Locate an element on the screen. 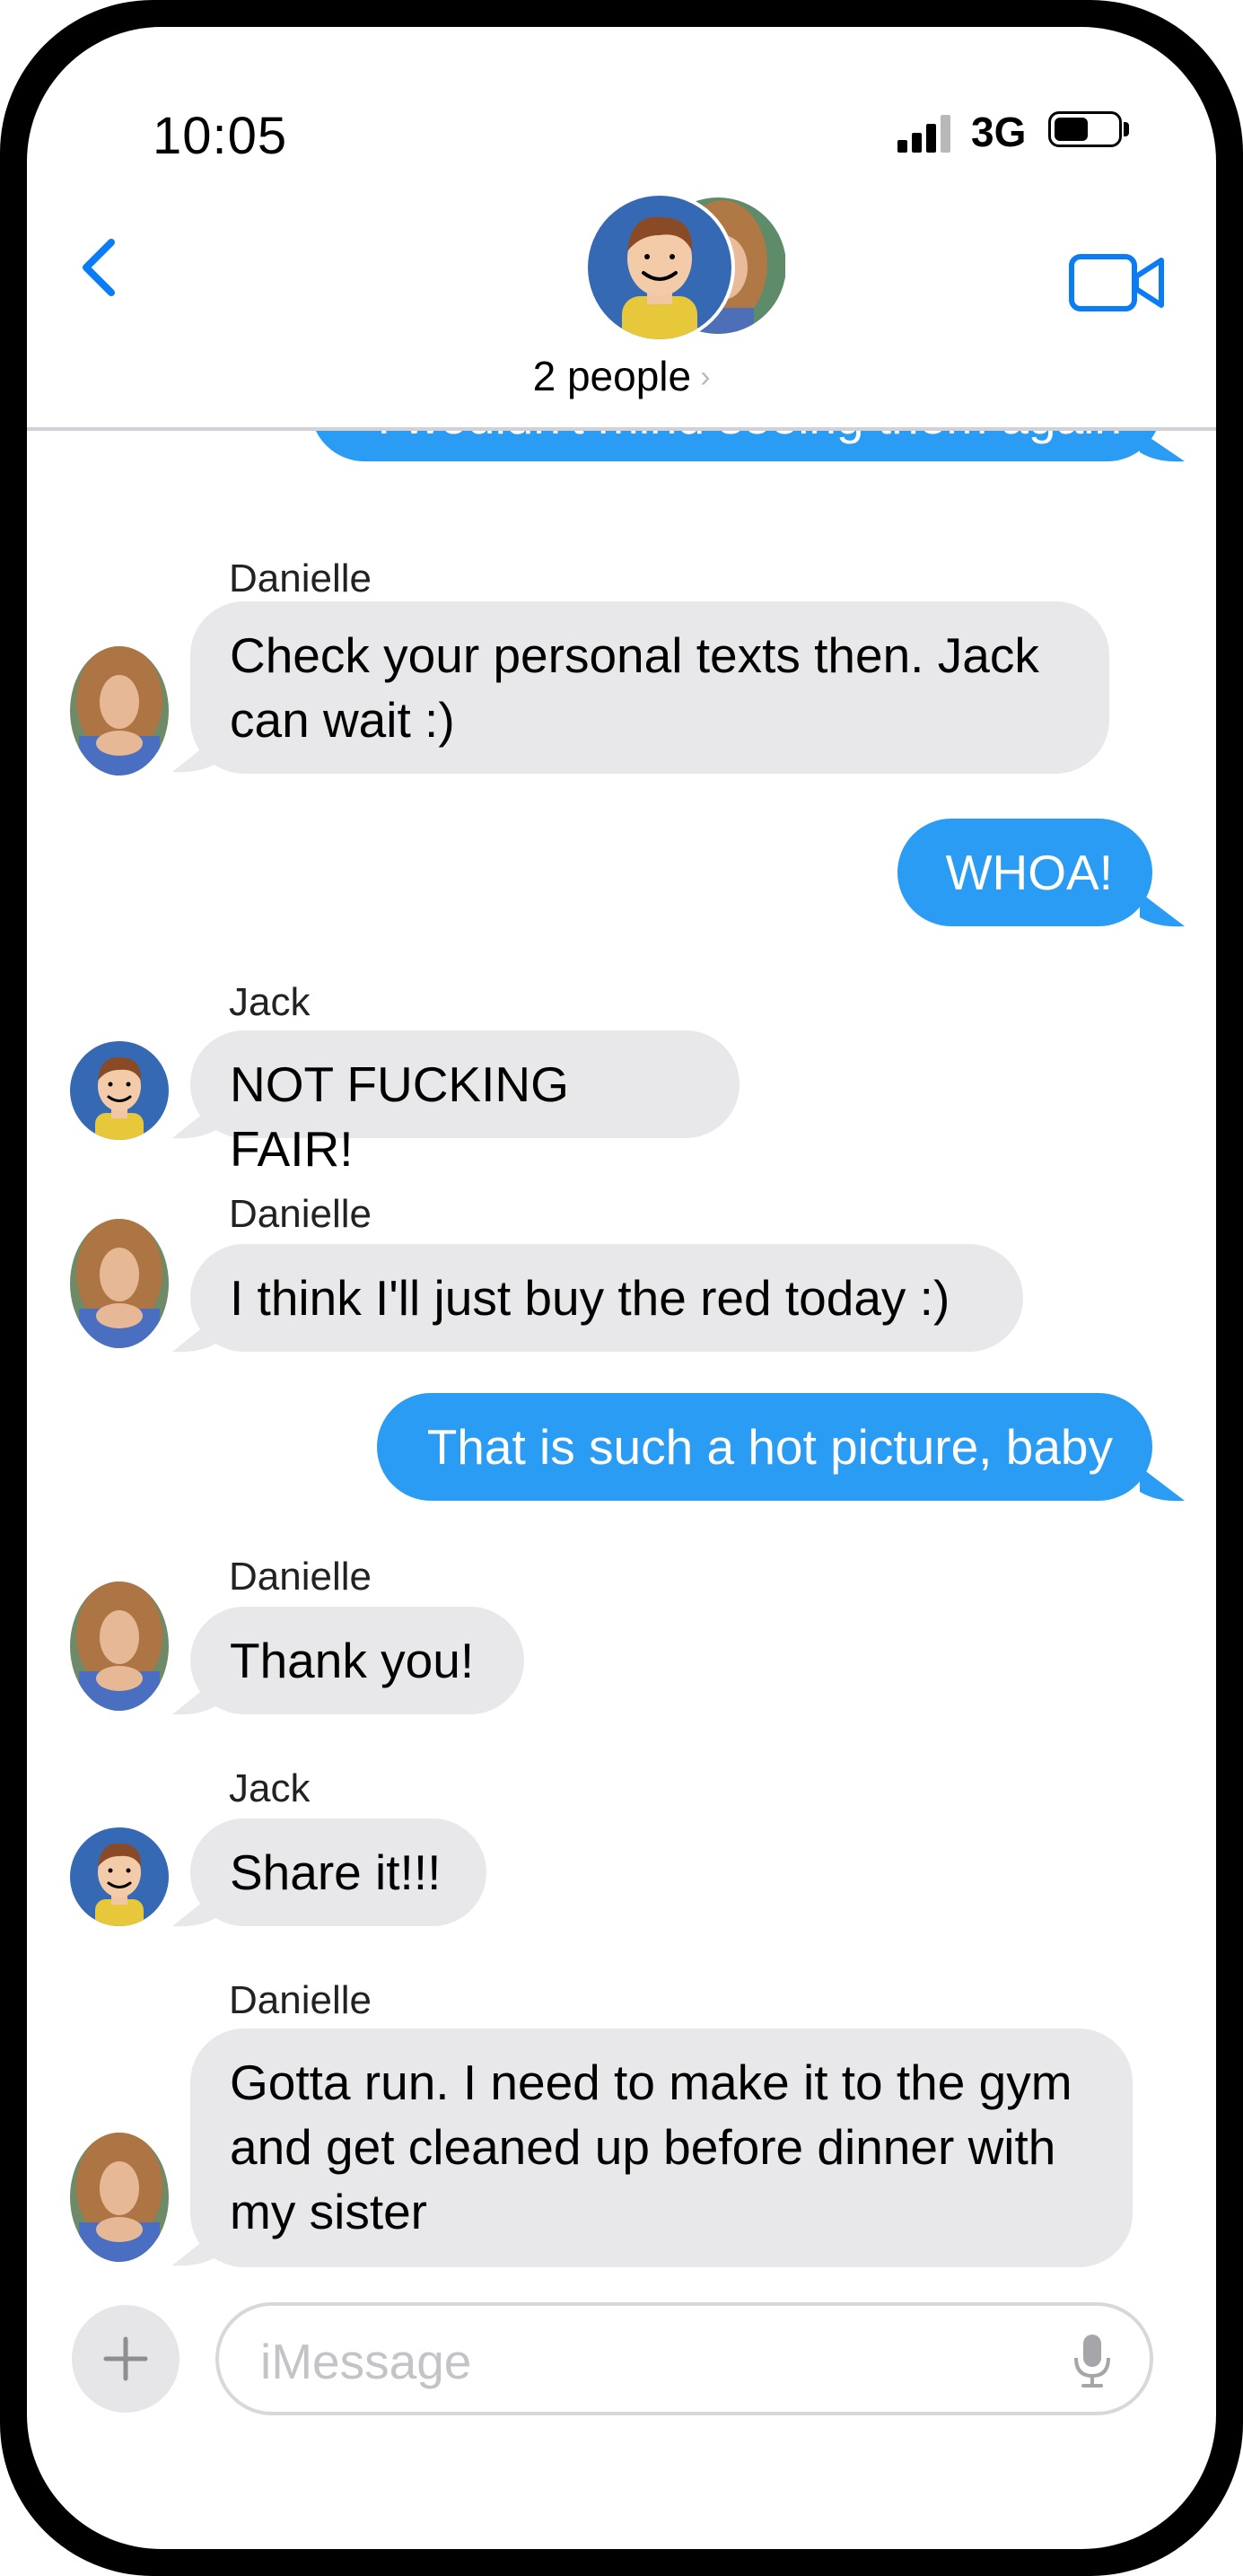  group-avatar is located at coordinates (685, 267).